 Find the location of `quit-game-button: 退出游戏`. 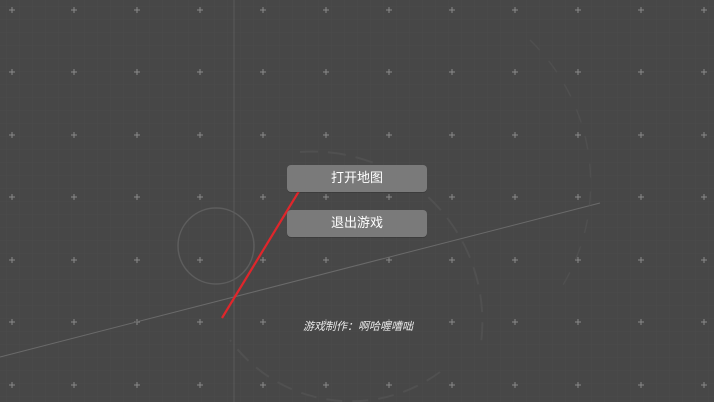

quit-game-button: 退出游戏 is located at coordinates (357, 223).